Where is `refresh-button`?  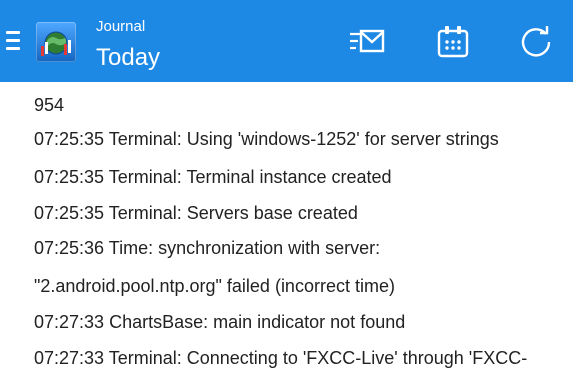 refresh-button is located at coordinates (536, 42).